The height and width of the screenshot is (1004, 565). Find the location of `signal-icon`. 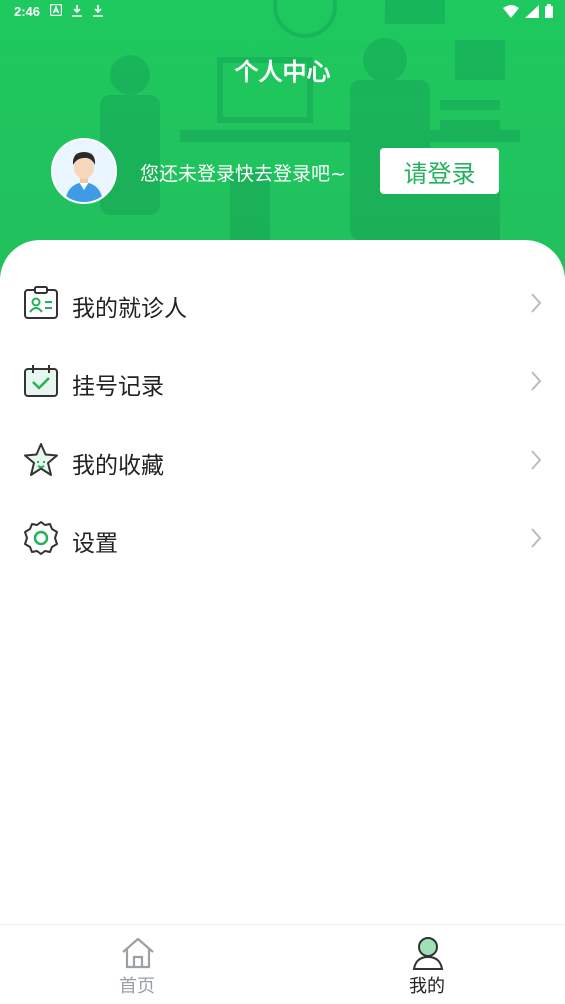

signal-icon is located at coordinates (532, 11).